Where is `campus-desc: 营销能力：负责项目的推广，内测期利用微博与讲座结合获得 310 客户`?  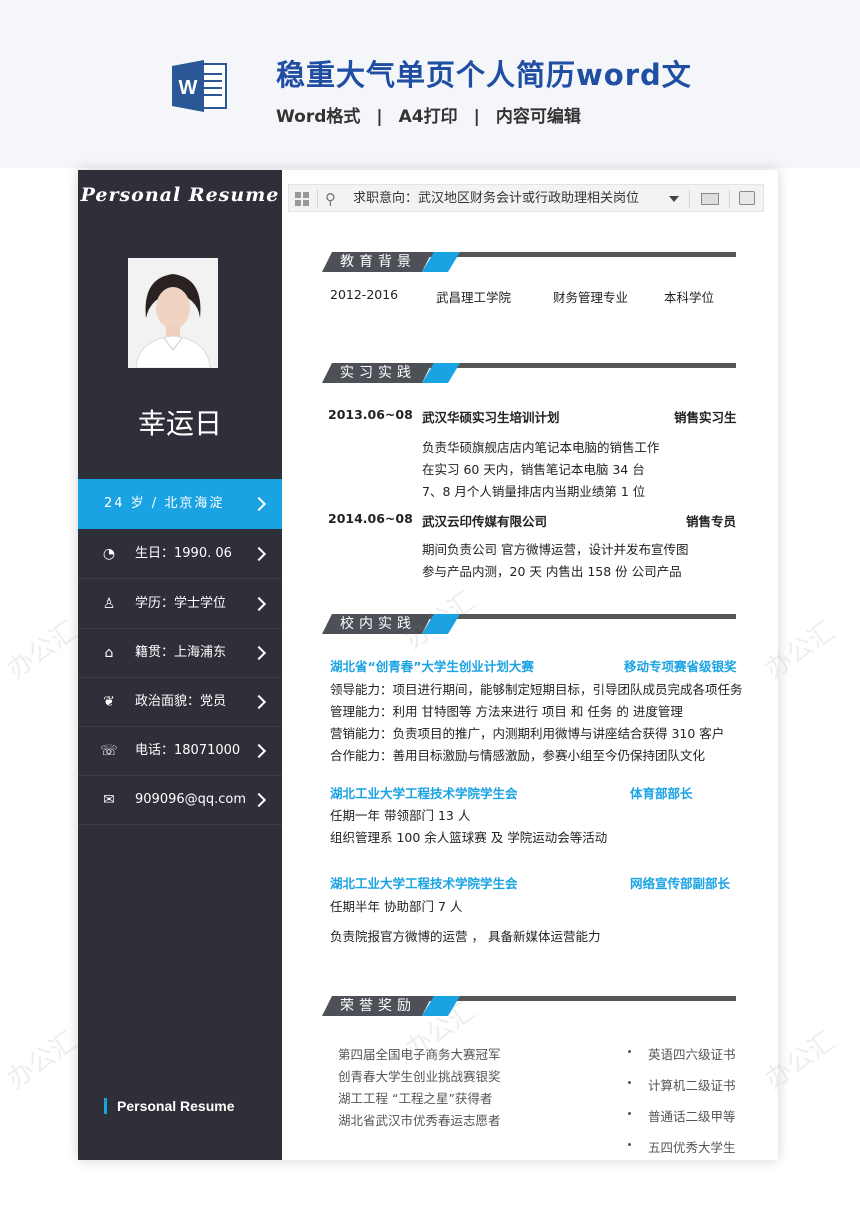 campus-desc: 营销能力：负责项目的推广，内测期利用微博与讲座结合获得 310 客户 is located at coordinates (527, 733).